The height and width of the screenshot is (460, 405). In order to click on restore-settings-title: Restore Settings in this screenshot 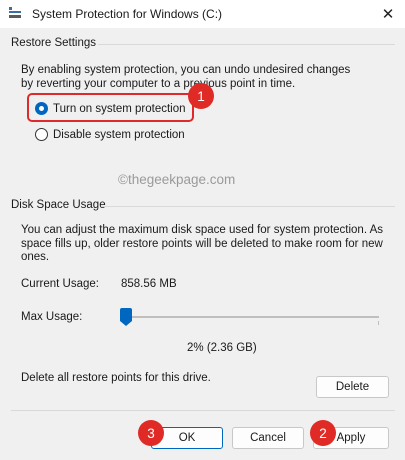, I will do `click(54, 43)`.